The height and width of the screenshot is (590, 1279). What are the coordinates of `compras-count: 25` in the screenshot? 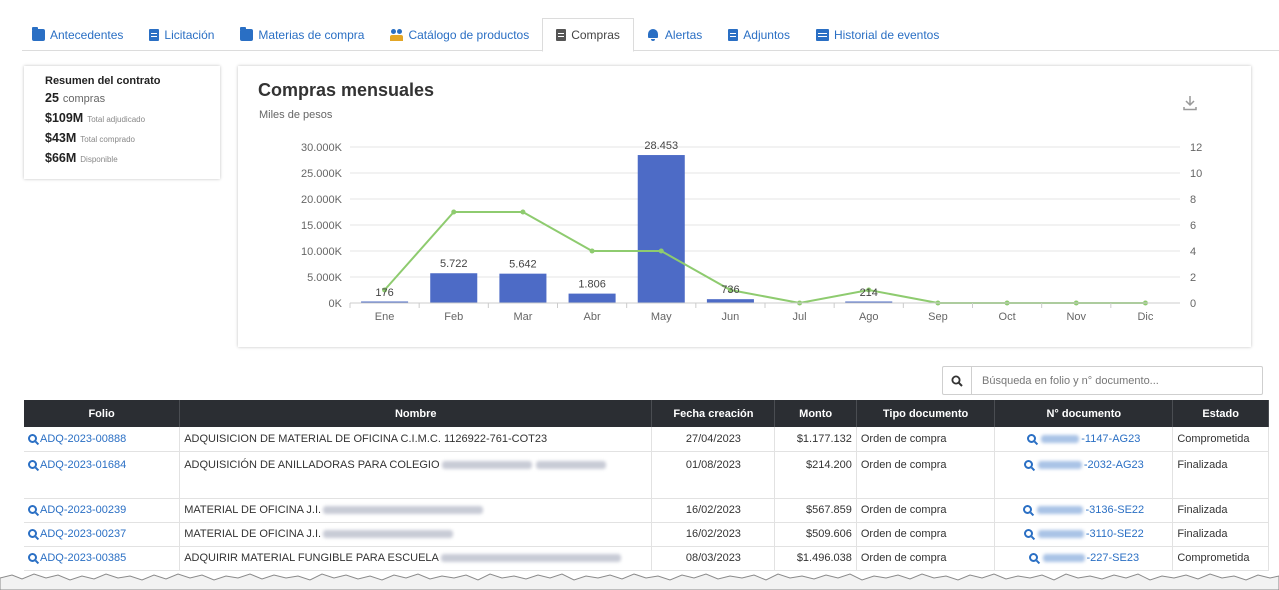 It's located at (52, 98).